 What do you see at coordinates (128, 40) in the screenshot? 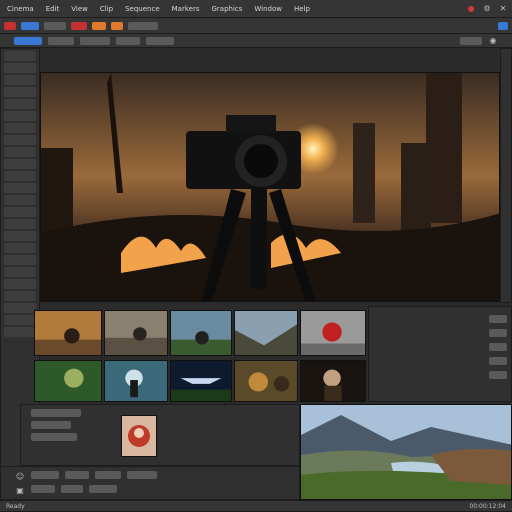
I see `tab-marker` at bounding box center [128, 40].